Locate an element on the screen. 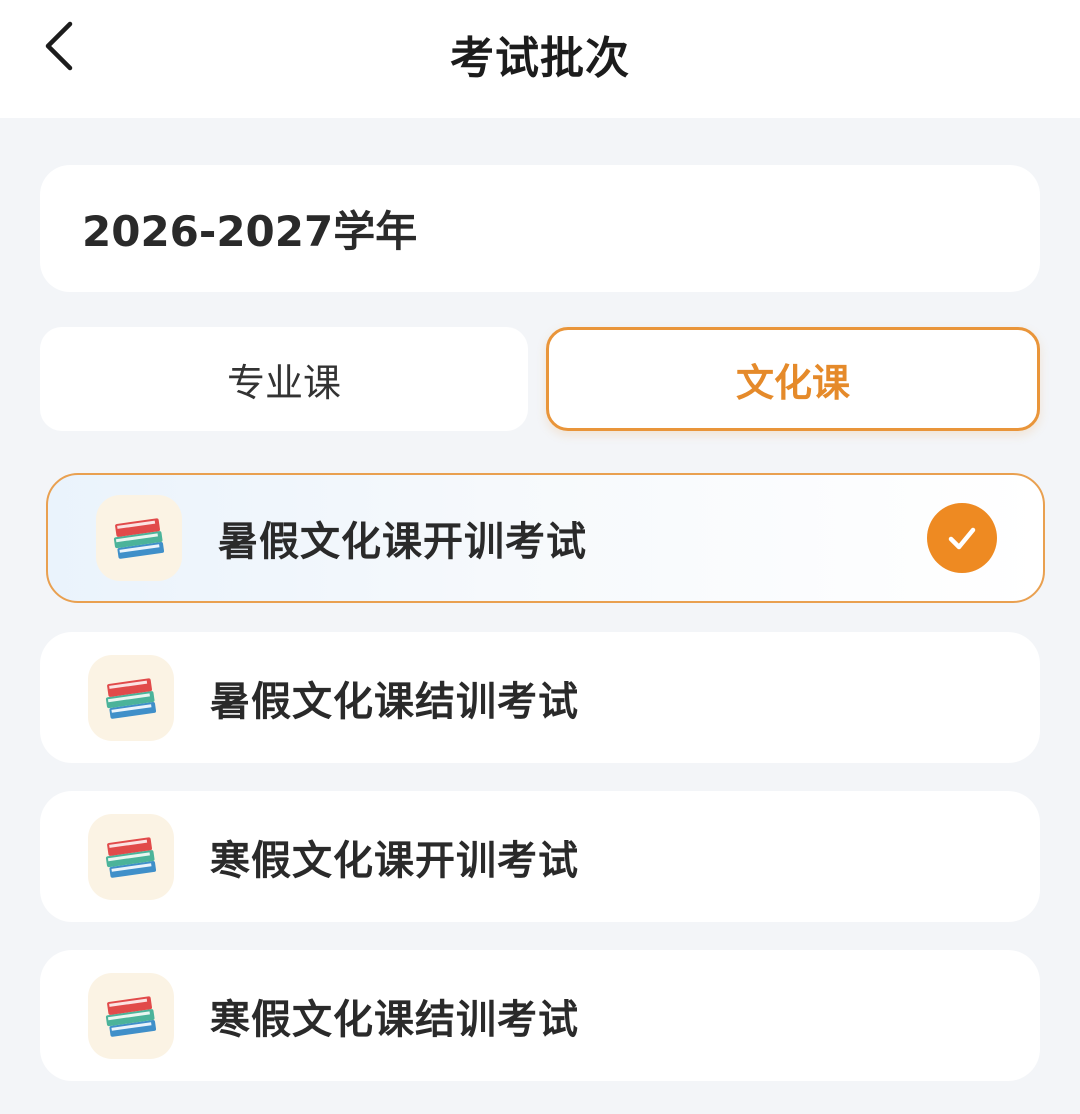 This screenshot has width=1080, height=1114. exam-item: 暑假文化课结训考试 is located at coordinates (540, 697).